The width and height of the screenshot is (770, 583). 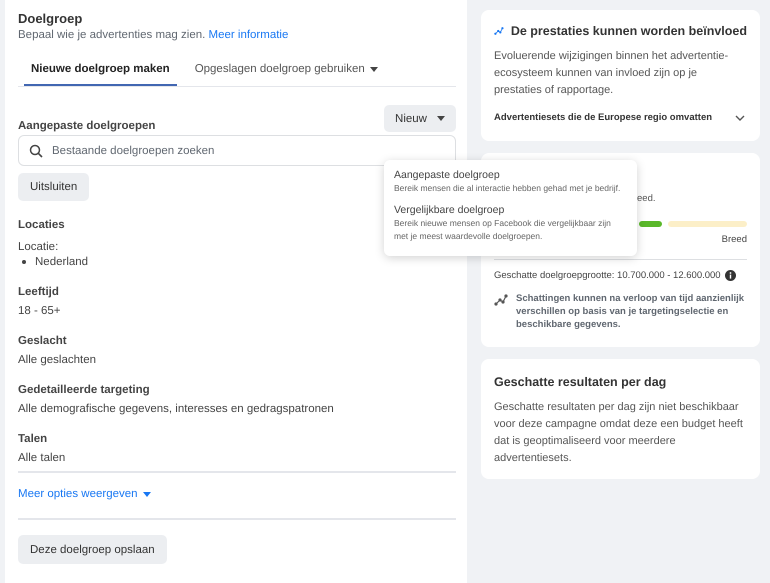 I want to click on new-button: Nieuw, so click(x=420, y=118).